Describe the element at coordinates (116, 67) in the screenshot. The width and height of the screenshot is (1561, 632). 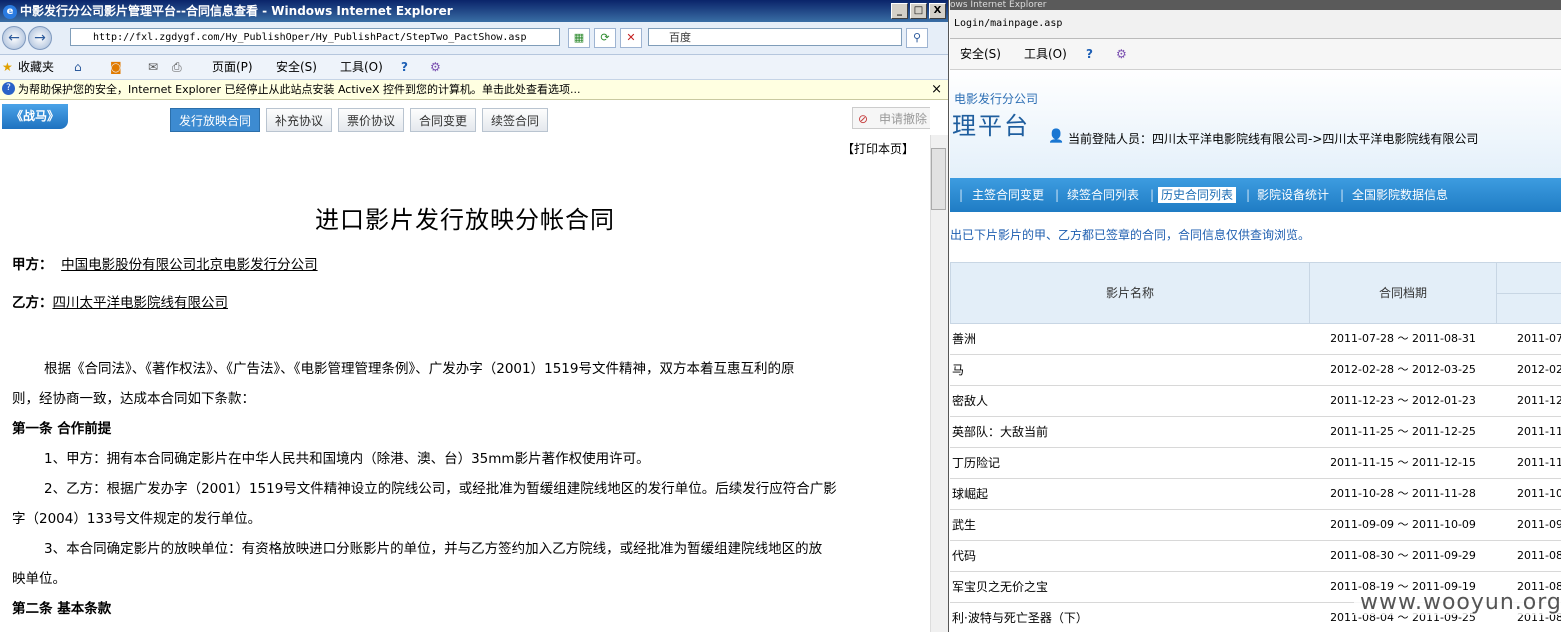
I see `rss-feed-icon: ◙` at that location.